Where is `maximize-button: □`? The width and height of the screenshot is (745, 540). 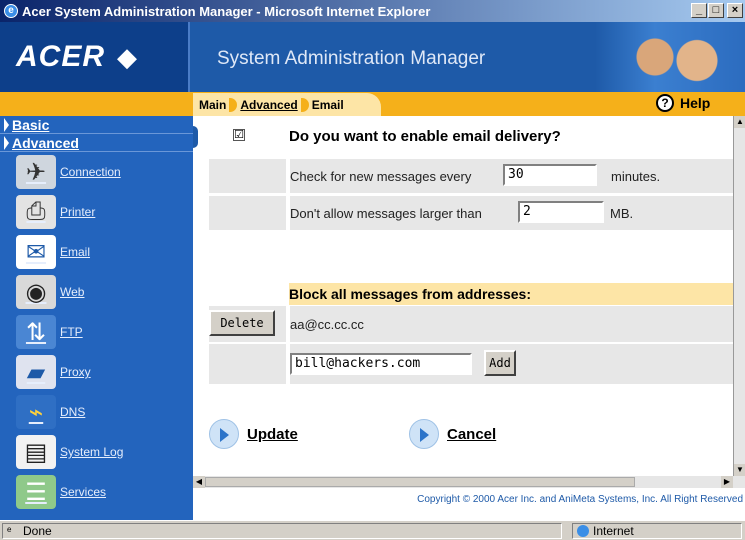 maximize-button: □ is located at coordinates (716, 10).